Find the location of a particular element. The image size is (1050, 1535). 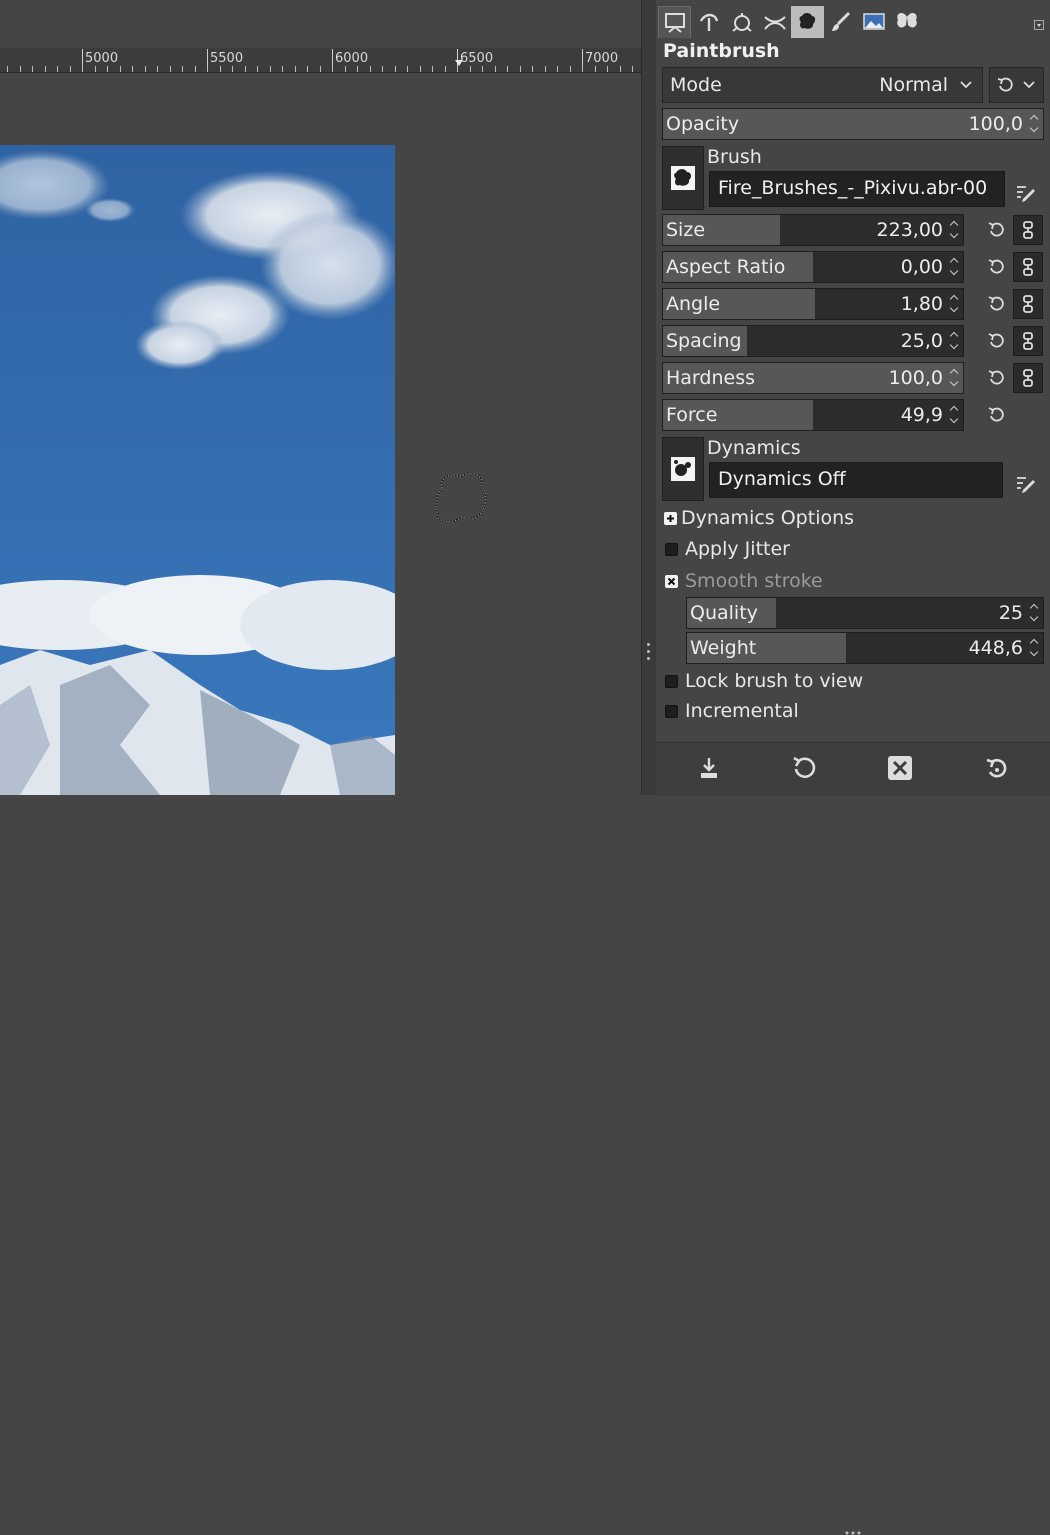

dynamics-preview-button is located at coordinates (683, 469).